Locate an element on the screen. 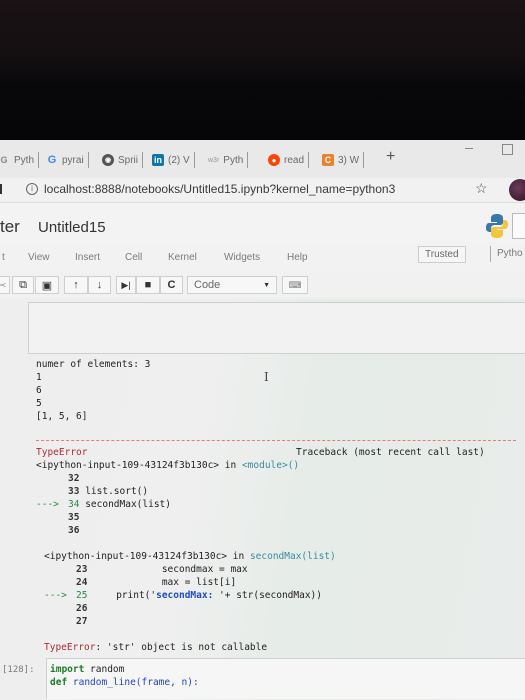 The image size is (525, 700). python-logo-icon is located at coordinates (497, 226).